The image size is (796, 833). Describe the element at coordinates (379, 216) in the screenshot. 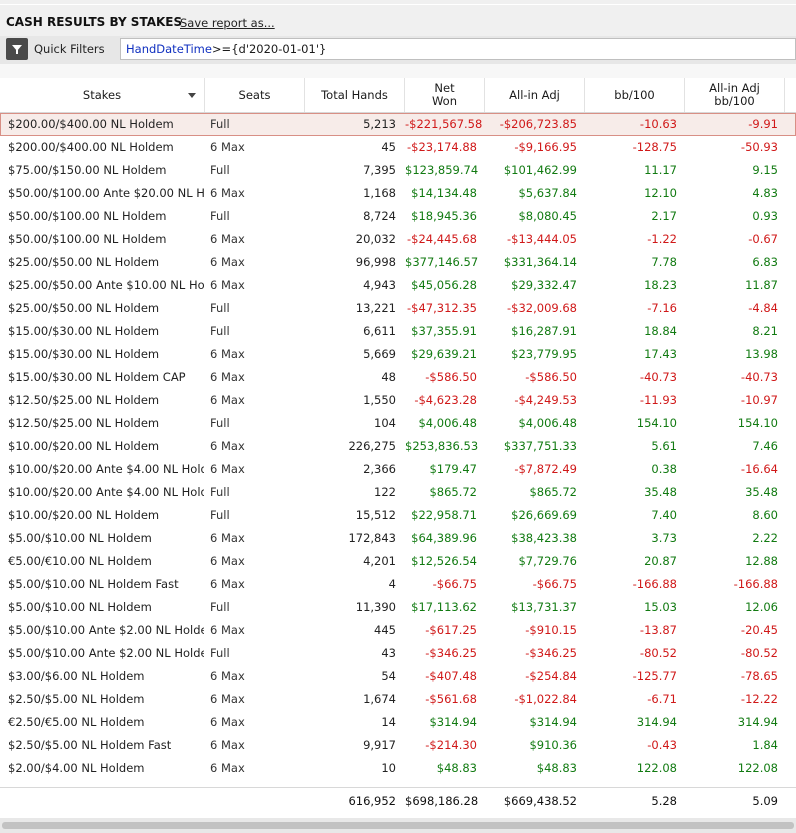

I see `total-hands-cell: 8,724` at that location.